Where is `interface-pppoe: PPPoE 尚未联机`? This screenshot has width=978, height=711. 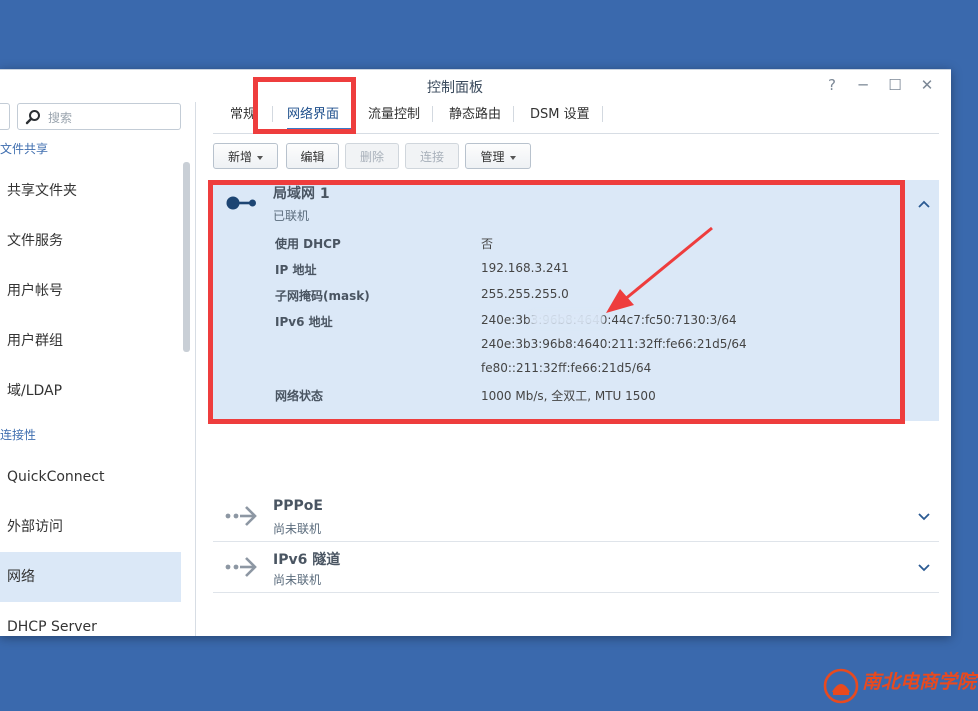 interface-pppoe: PPPoE 尚未联机 is located at coordinates (576, 516).